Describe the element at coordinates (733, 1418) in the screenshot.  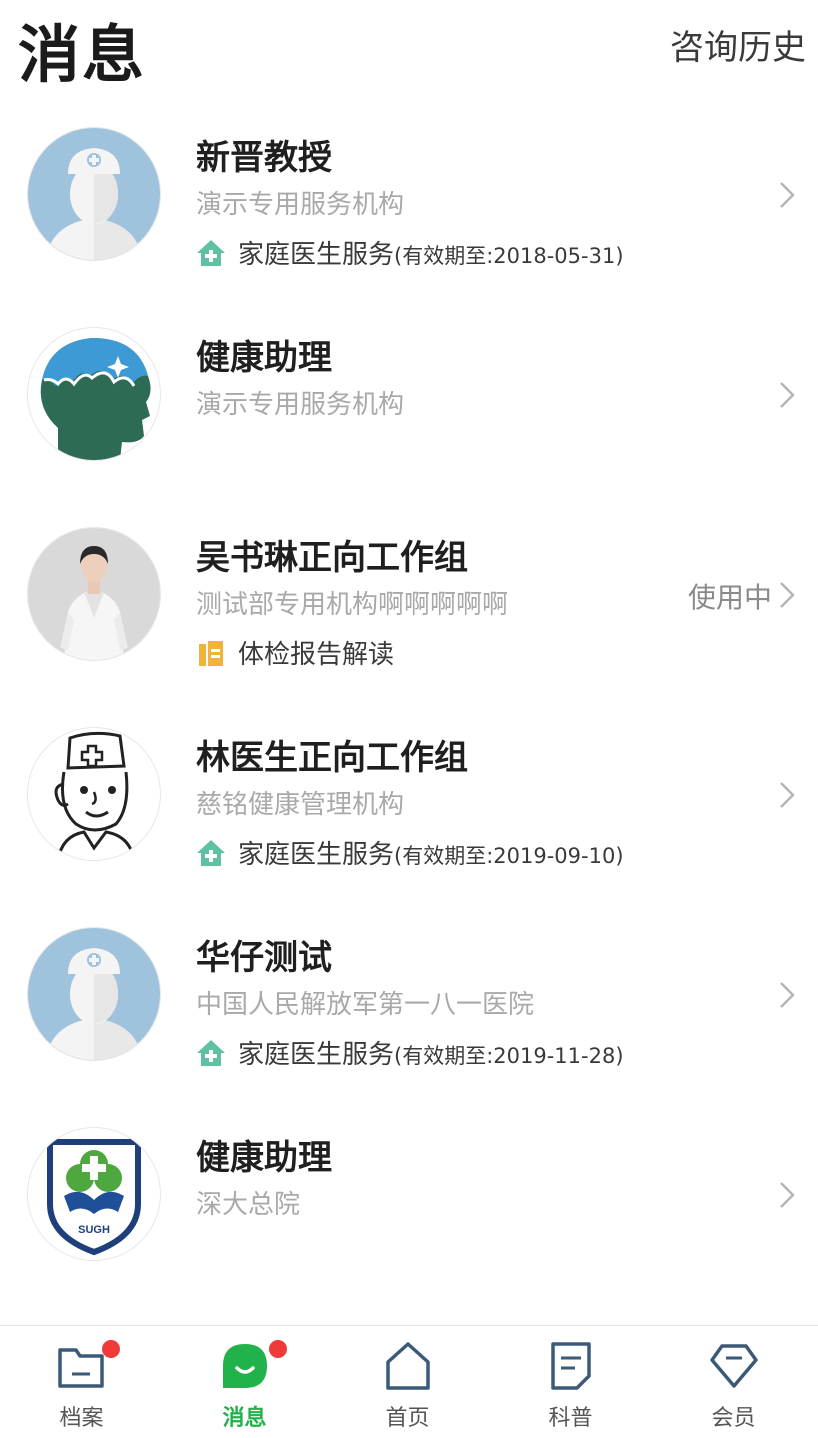
I see `tab-label: 会员` at that location.